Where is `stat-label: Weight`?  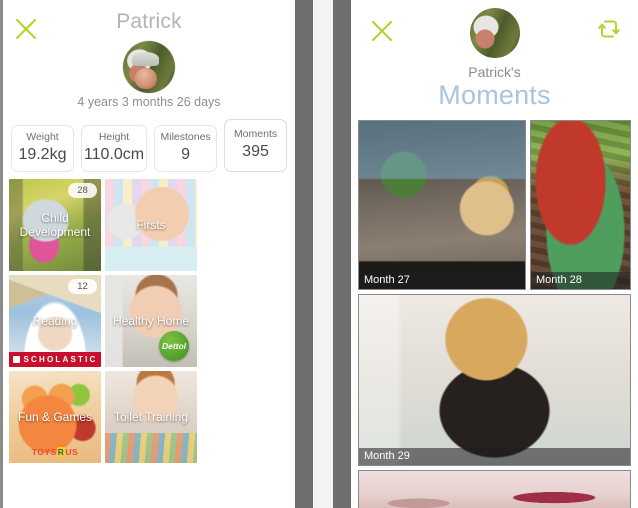
stat-label: Weight is located at coordinates (42, 137).